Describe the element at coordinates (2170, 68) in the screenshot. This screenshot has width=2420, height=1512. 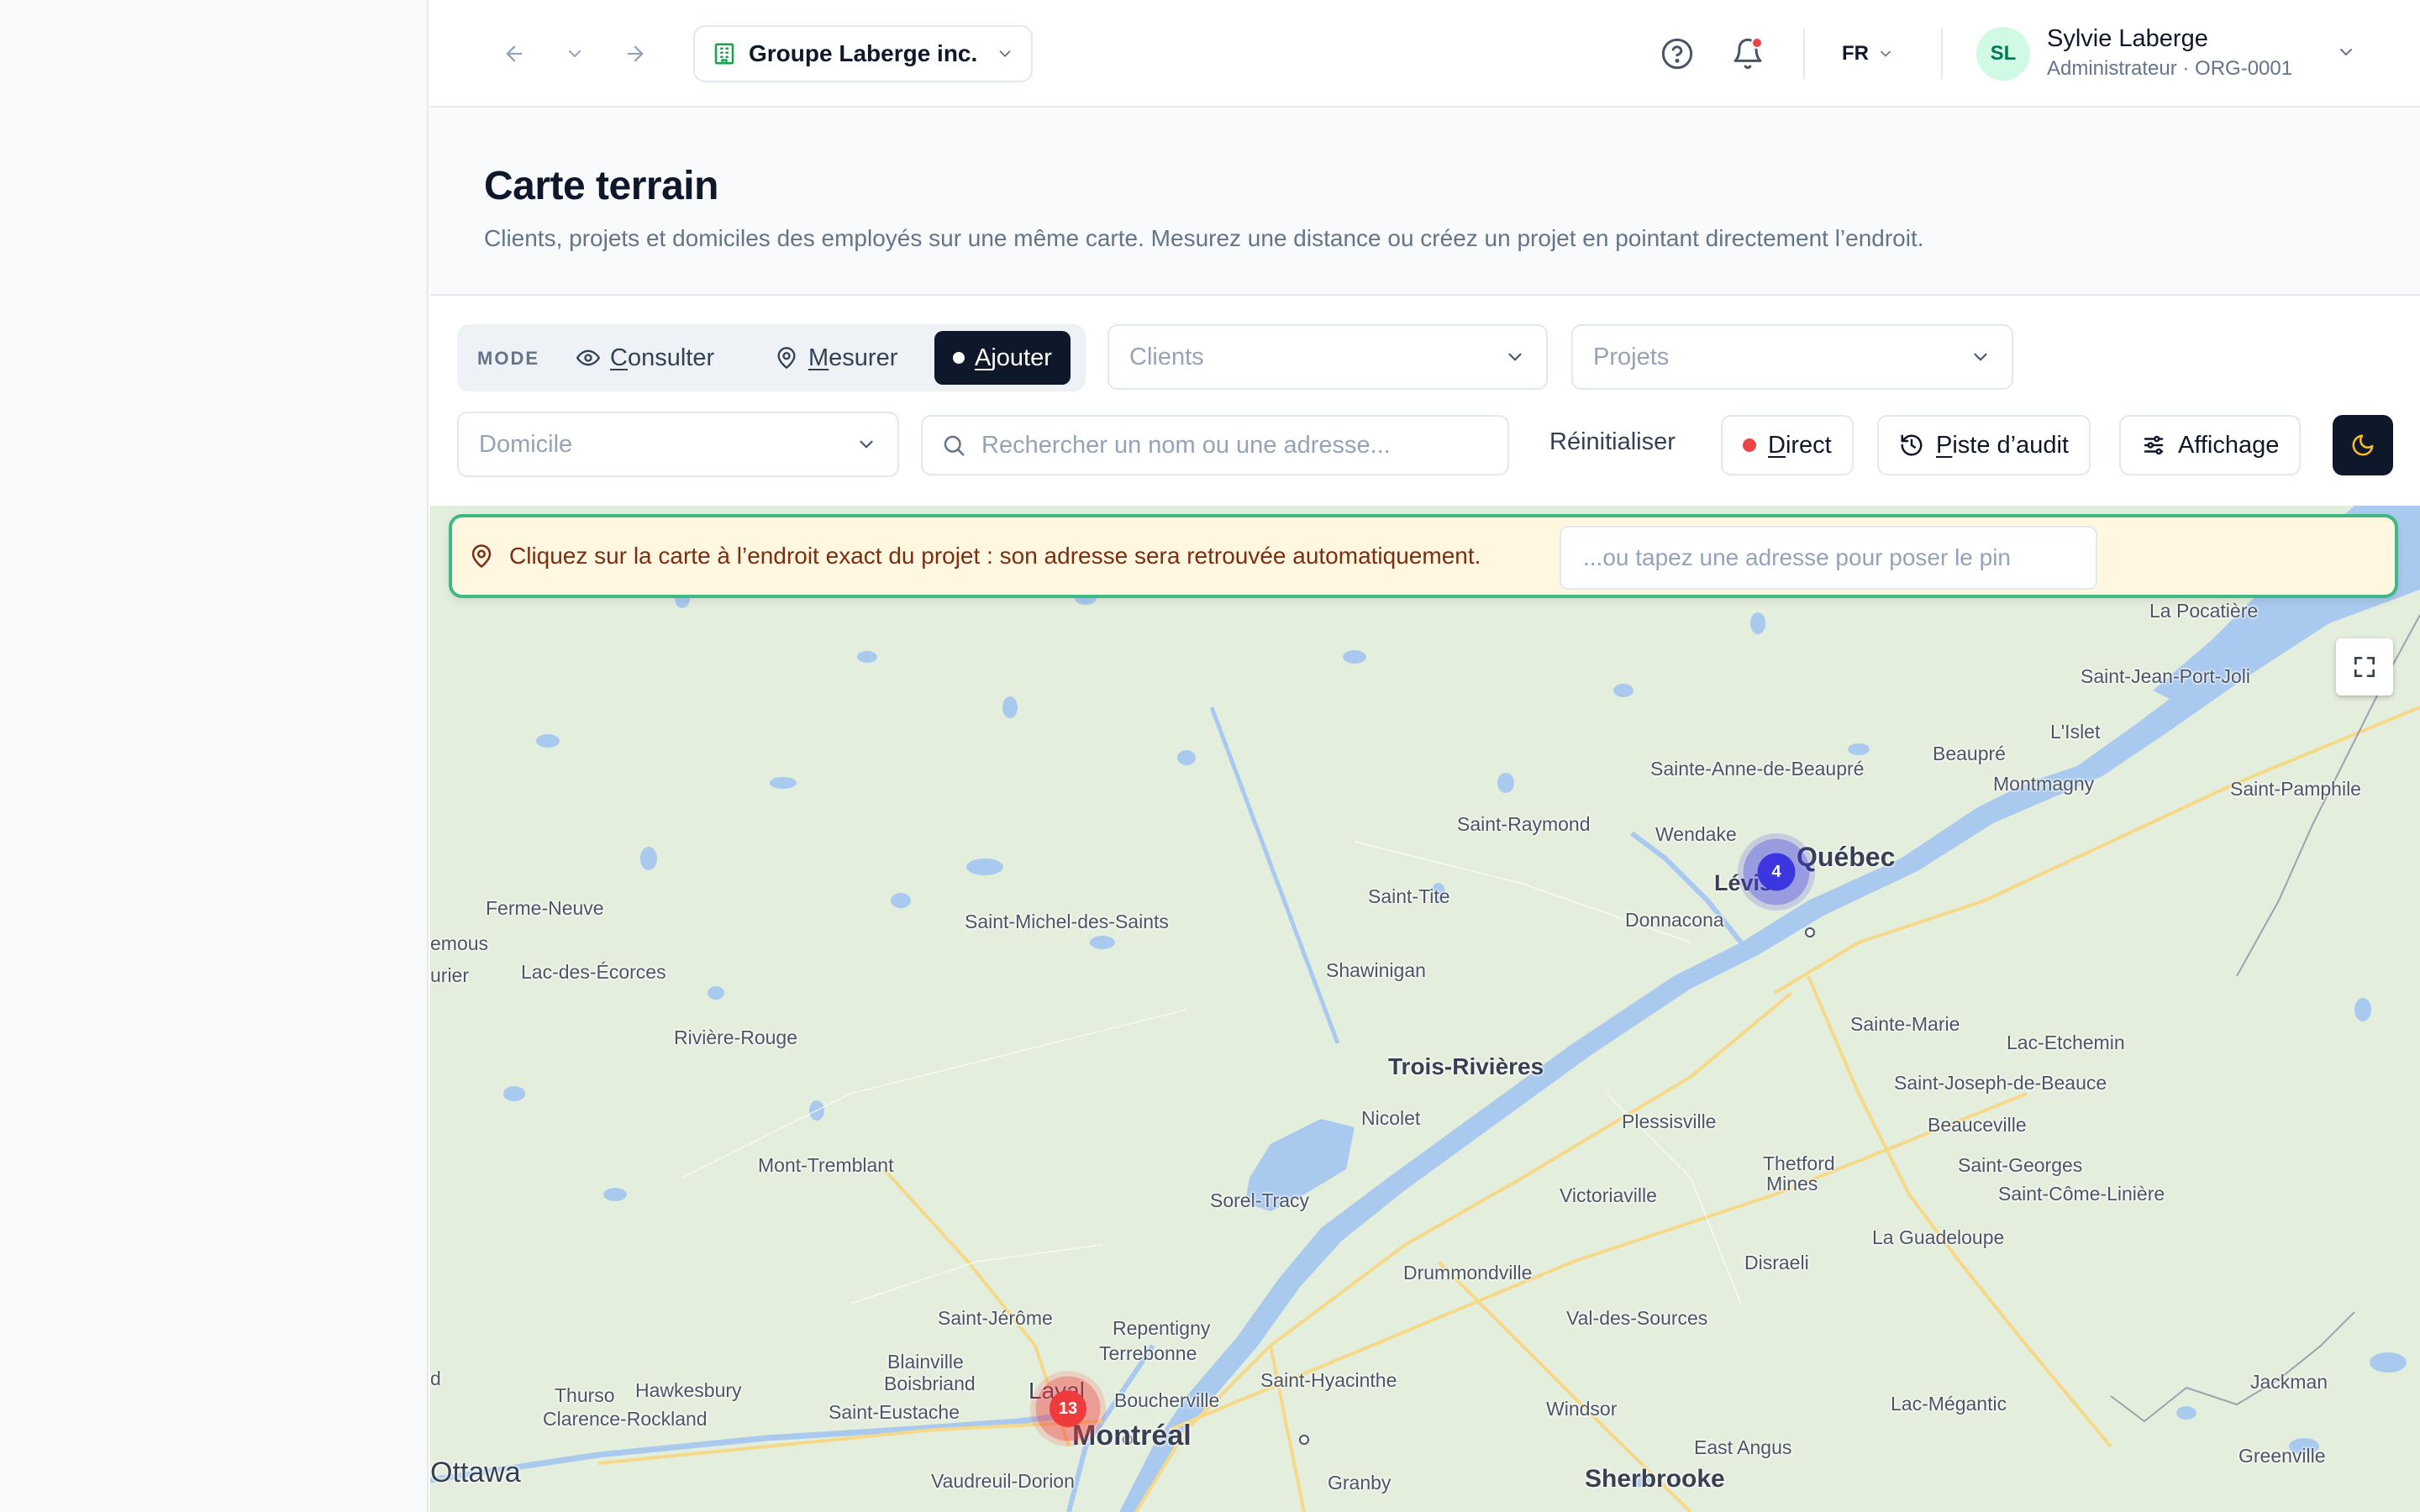
I see `user-role: Administrateur · ORG-0001` at that location.